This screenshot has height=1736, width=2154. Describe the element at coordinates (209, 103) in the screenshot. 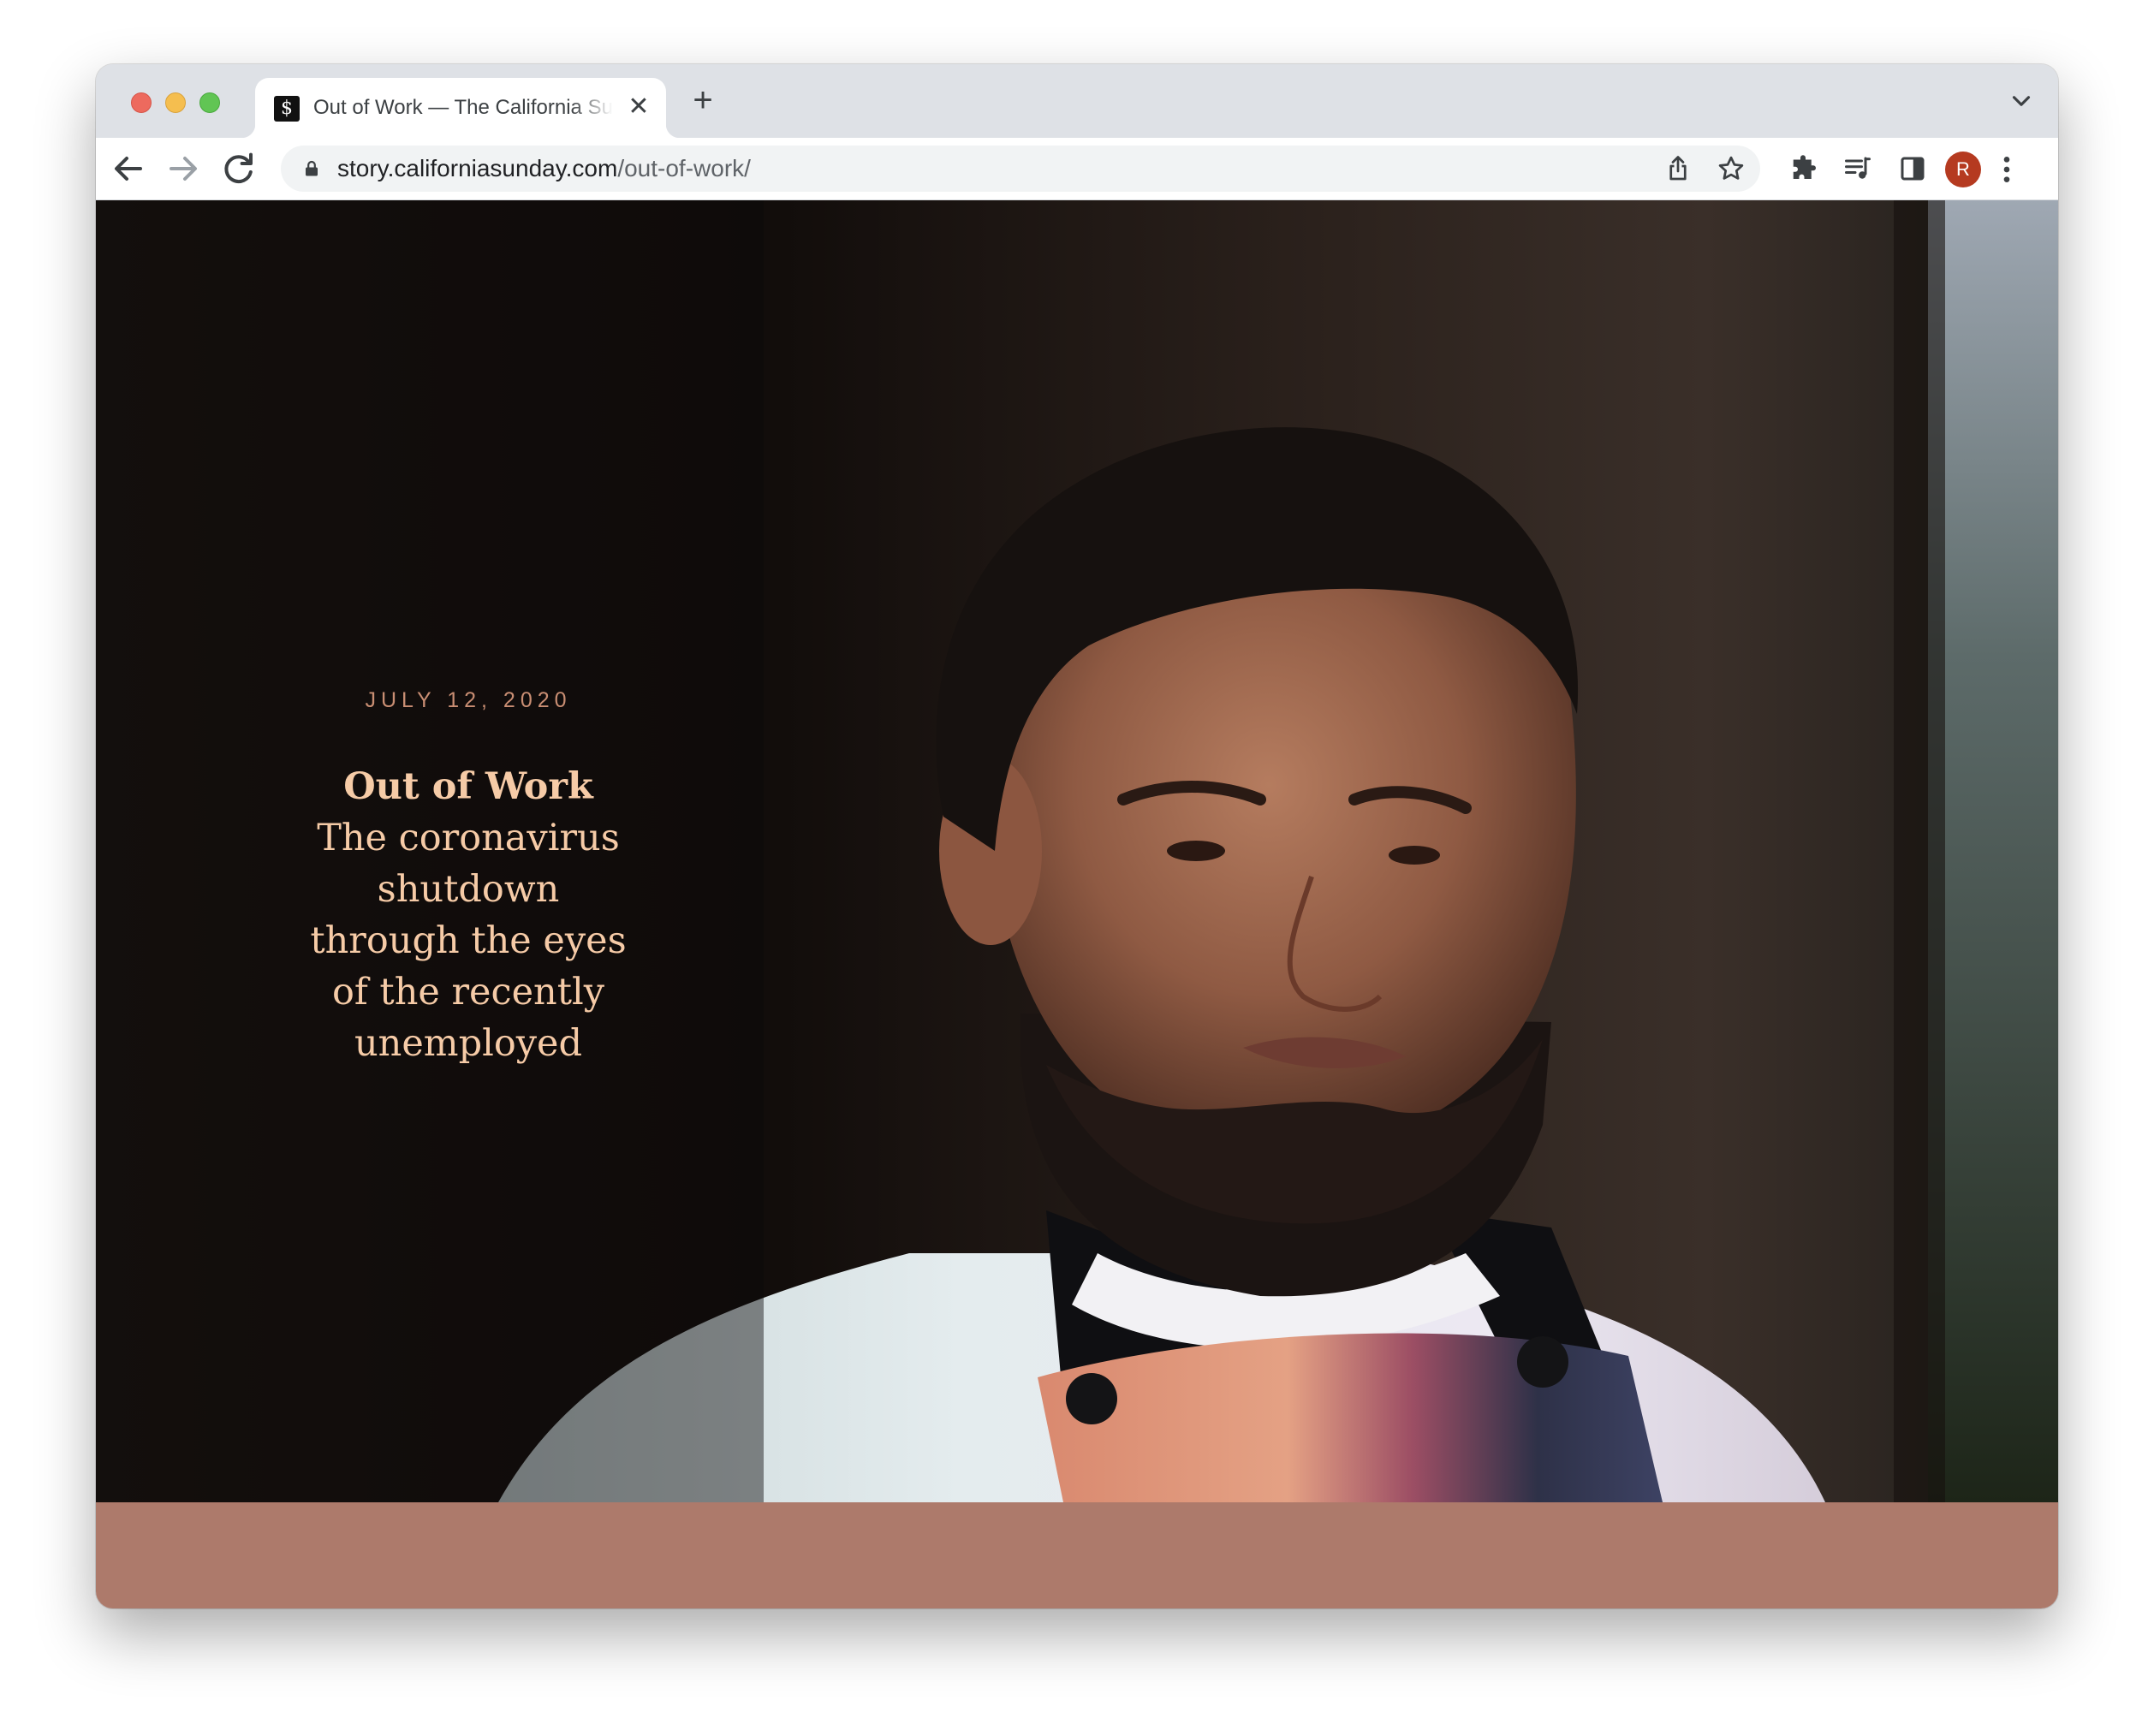

I see `zoom-window-button` at that location.